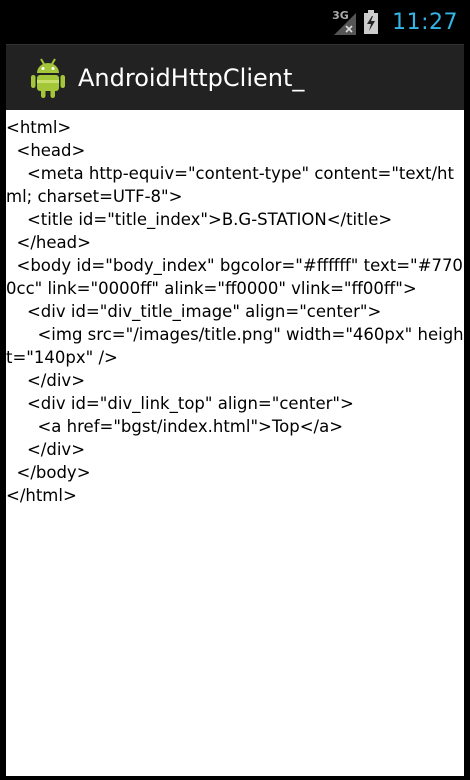 The width and height of the screenshot is (470, 780). Describe the element at coordinates (48, 78) in the screenshot. I see `android-robot-icon` at that location.